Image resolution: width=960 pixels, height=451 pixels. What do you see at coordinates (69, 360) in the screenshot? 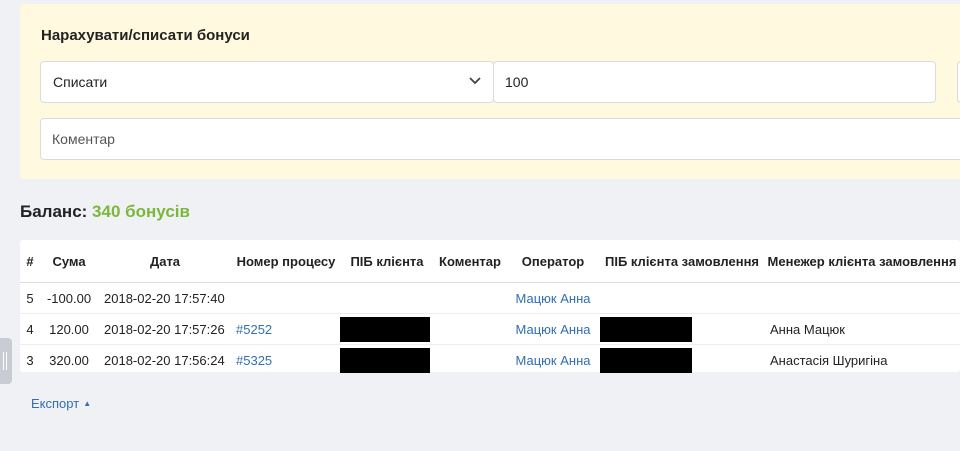
I see `row-sum: 320.00` at bounding box center [69, 360].